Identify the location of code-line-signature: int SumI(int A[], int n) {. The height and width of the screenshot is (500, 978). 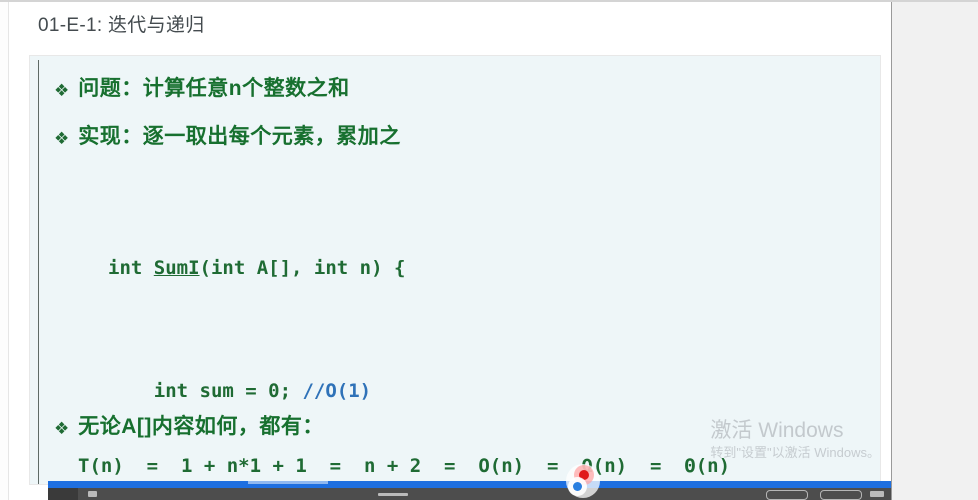
(325, 268).